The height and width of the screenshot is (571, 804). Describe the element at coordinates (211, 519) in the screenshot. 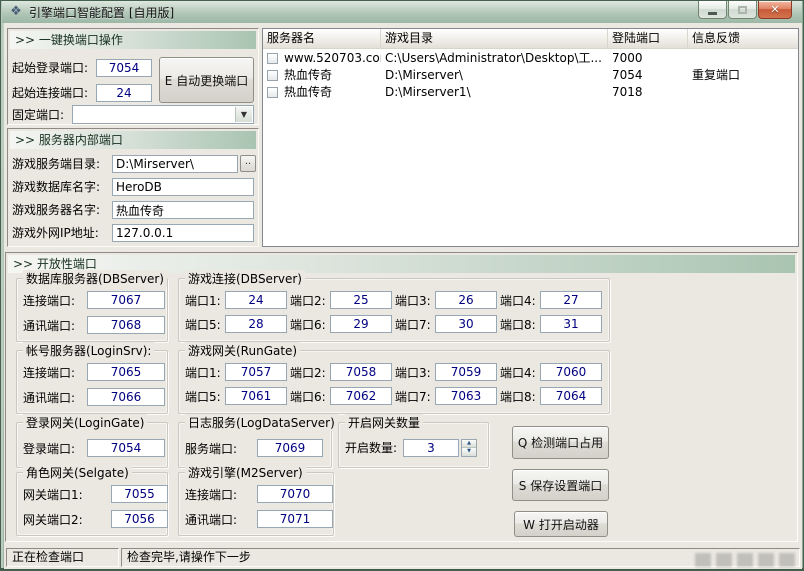

I see `m2-comm-port-label: 通讯端口:` at that location.